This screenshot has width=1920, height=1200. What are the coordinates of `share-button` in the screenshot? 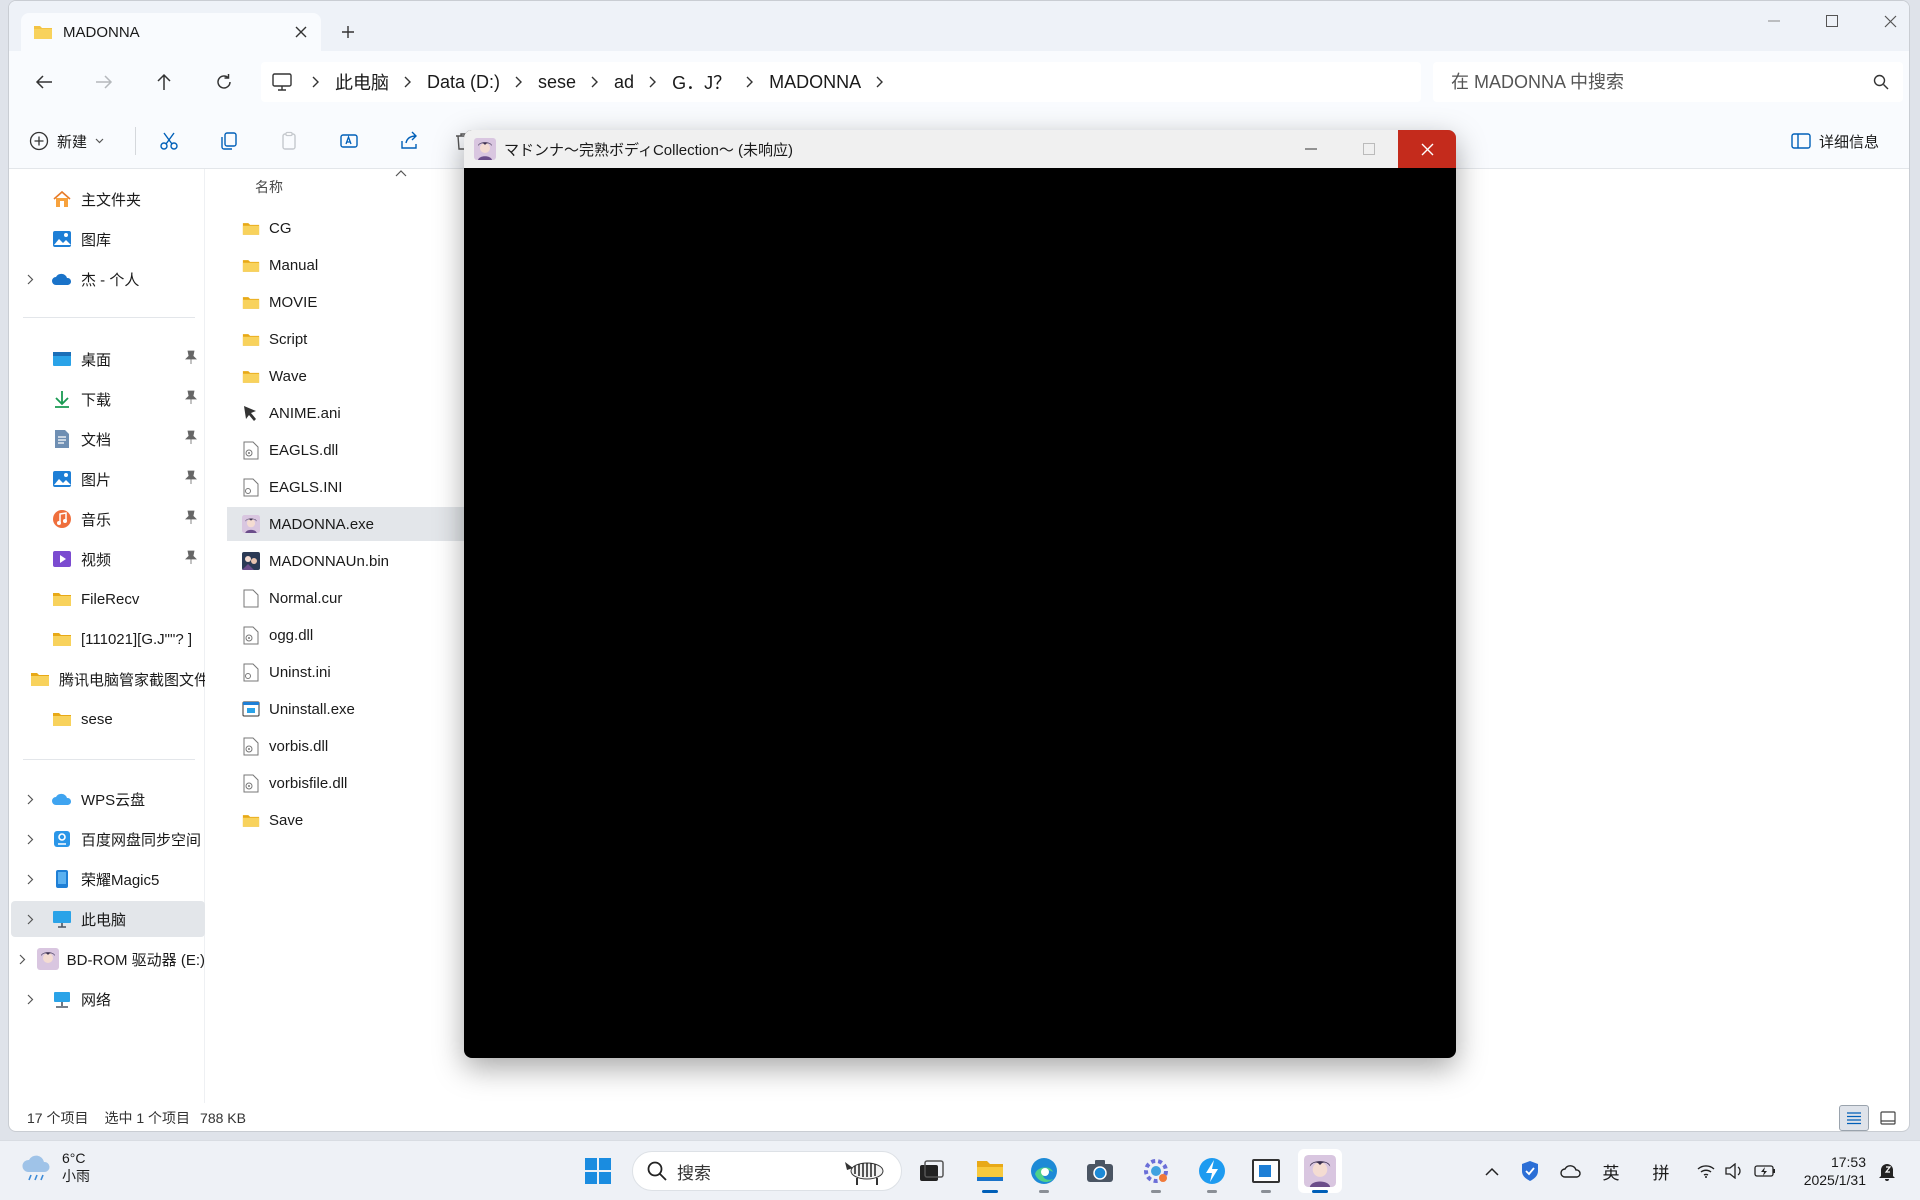 It's located at (409, 141).